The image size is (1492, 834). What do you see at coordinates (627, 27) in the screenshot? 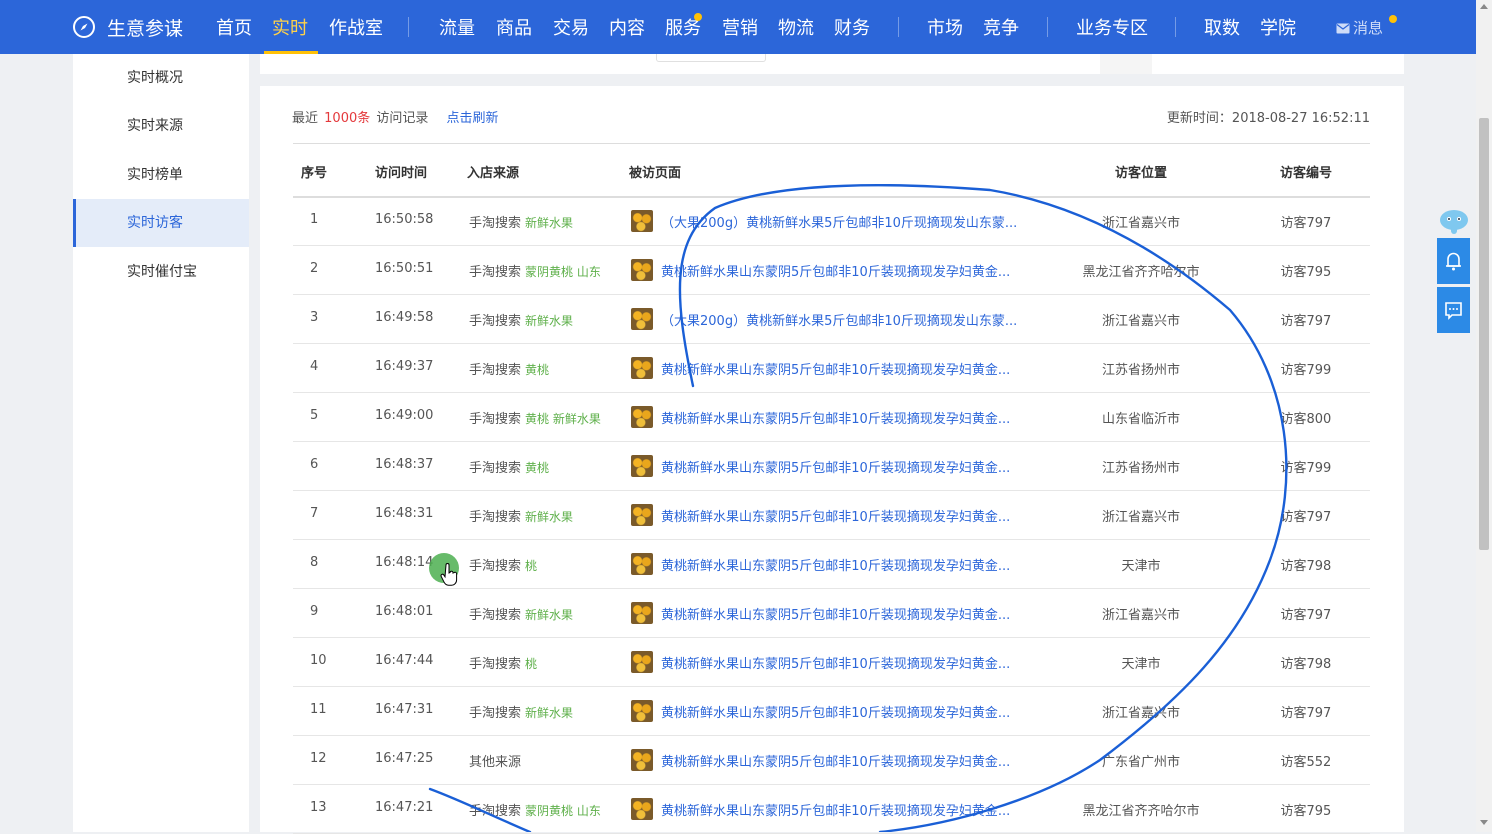
I see `nav-content: 内容` at bounding box center [627, 27].